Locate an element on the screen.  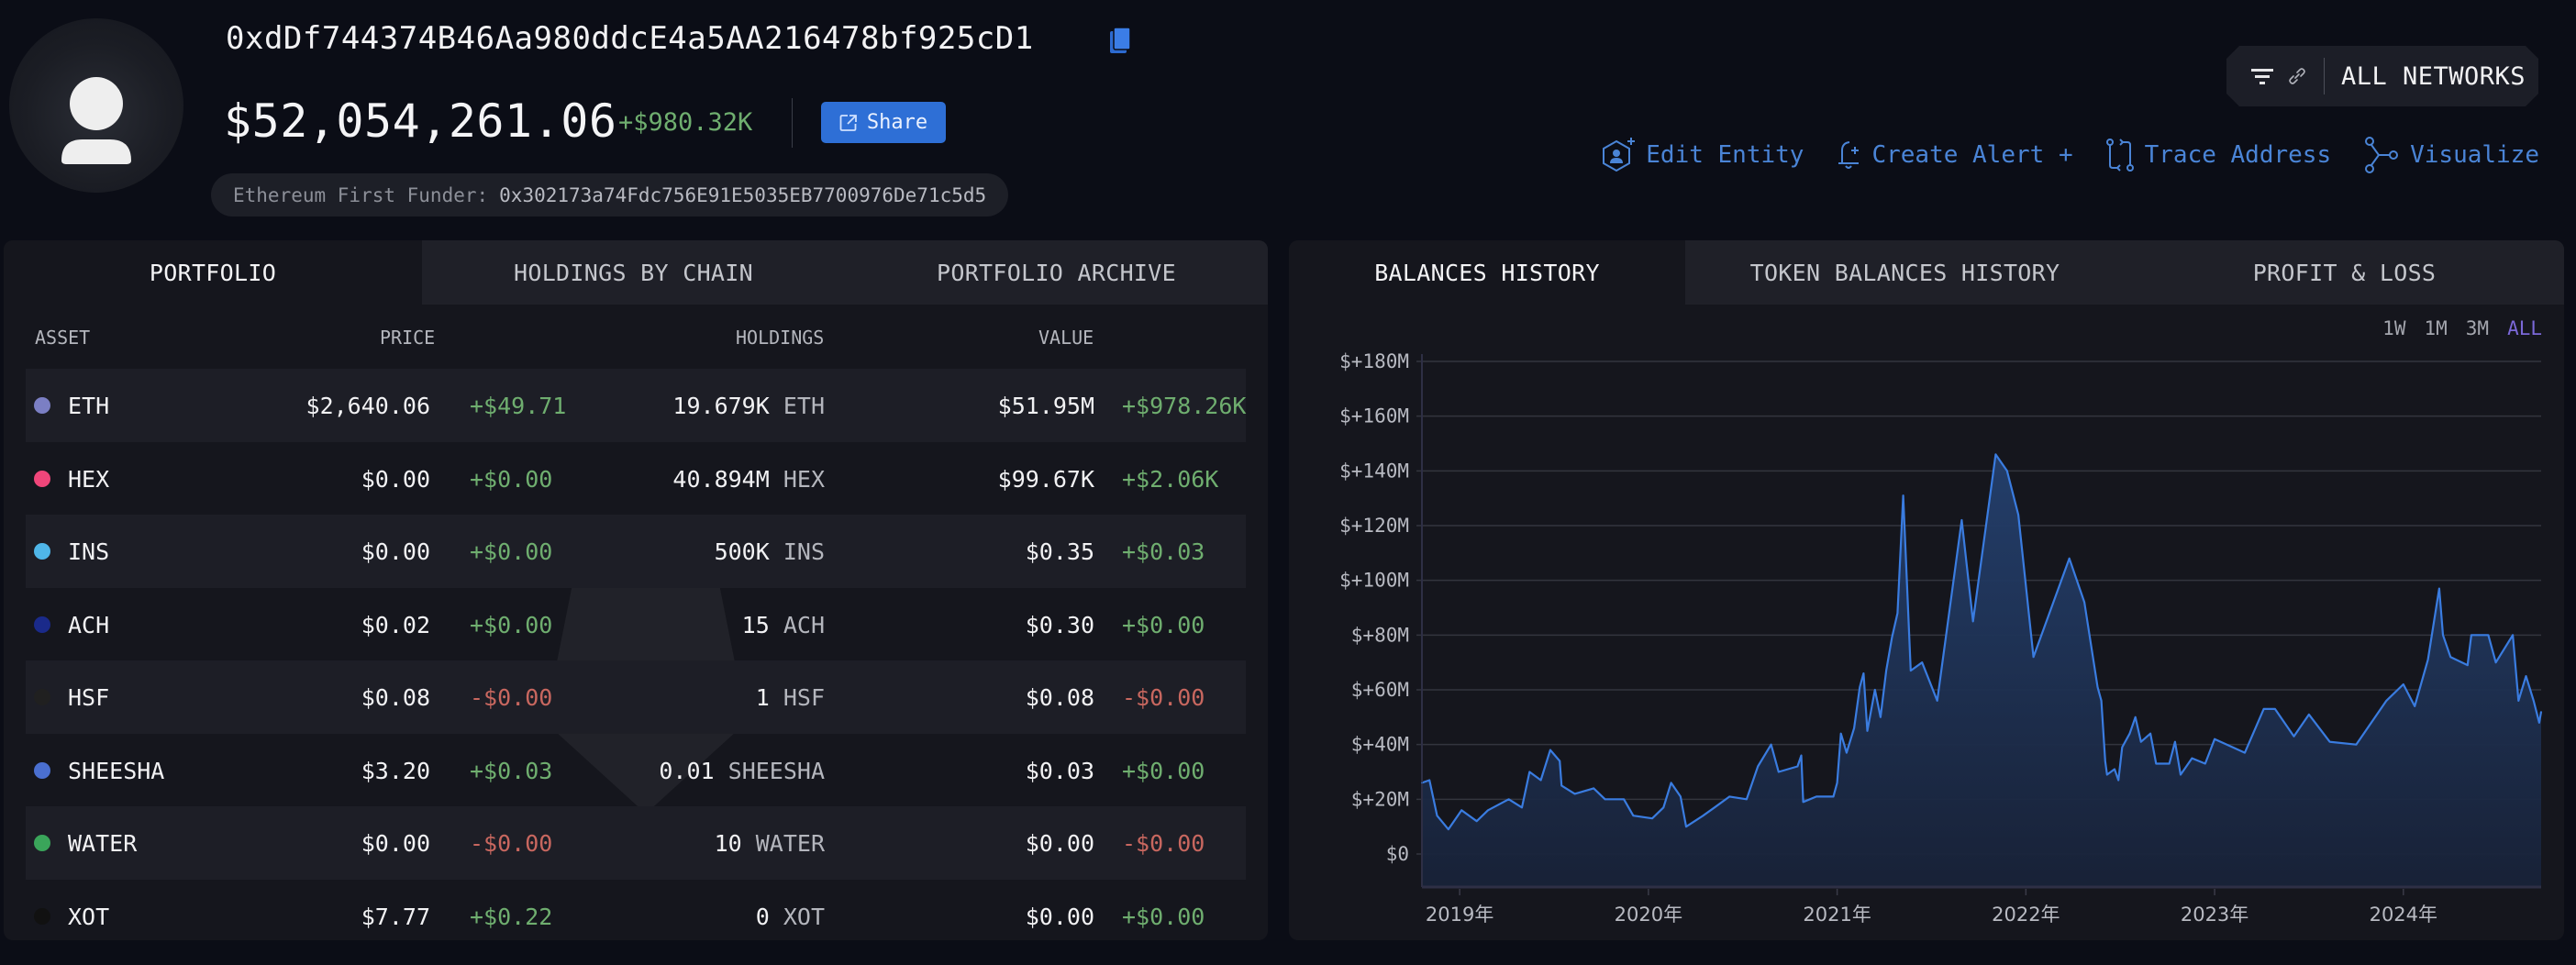
water-token-icon is located at coordinates (42, 843).